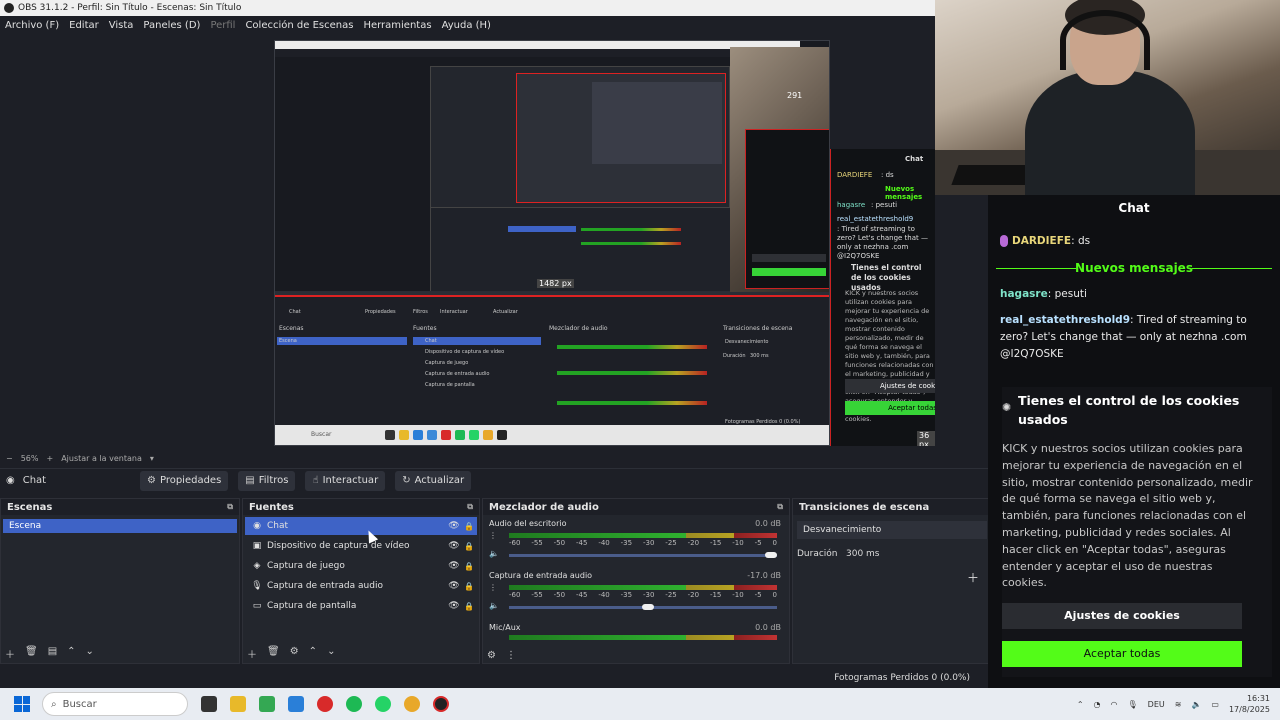  What do you see at coordinates (361, 507) in the screenshot?
I see `sources-dock-title: Fuentes ⧉` at bounding box center [361, 507].